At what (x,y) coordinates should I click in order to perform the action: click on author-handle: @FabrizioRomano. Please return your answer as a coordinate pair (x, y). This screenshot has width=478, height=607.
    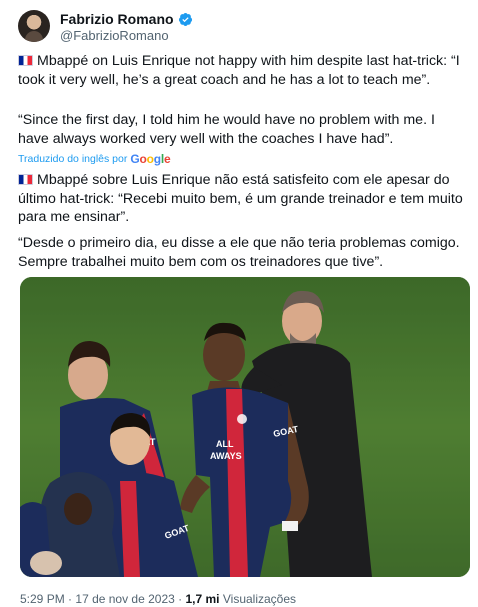
    Looking at the image, I should click on (114, 35).